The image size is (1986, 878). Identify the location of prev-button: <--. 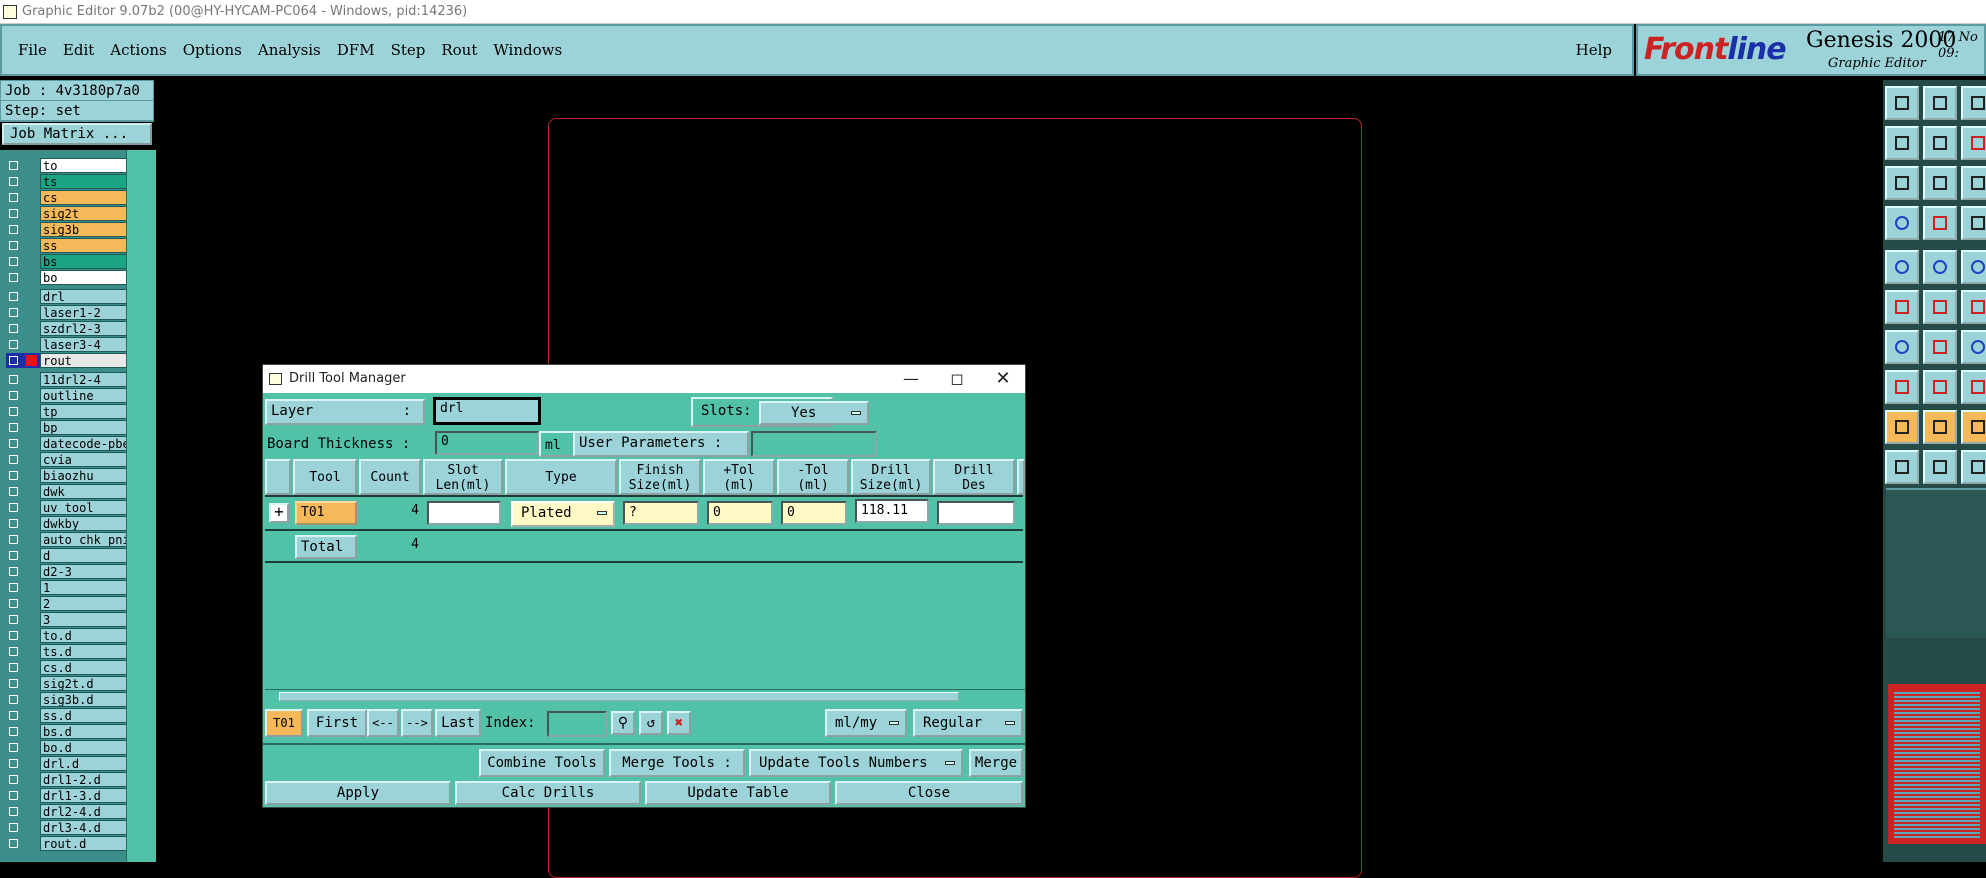
(383, 723).